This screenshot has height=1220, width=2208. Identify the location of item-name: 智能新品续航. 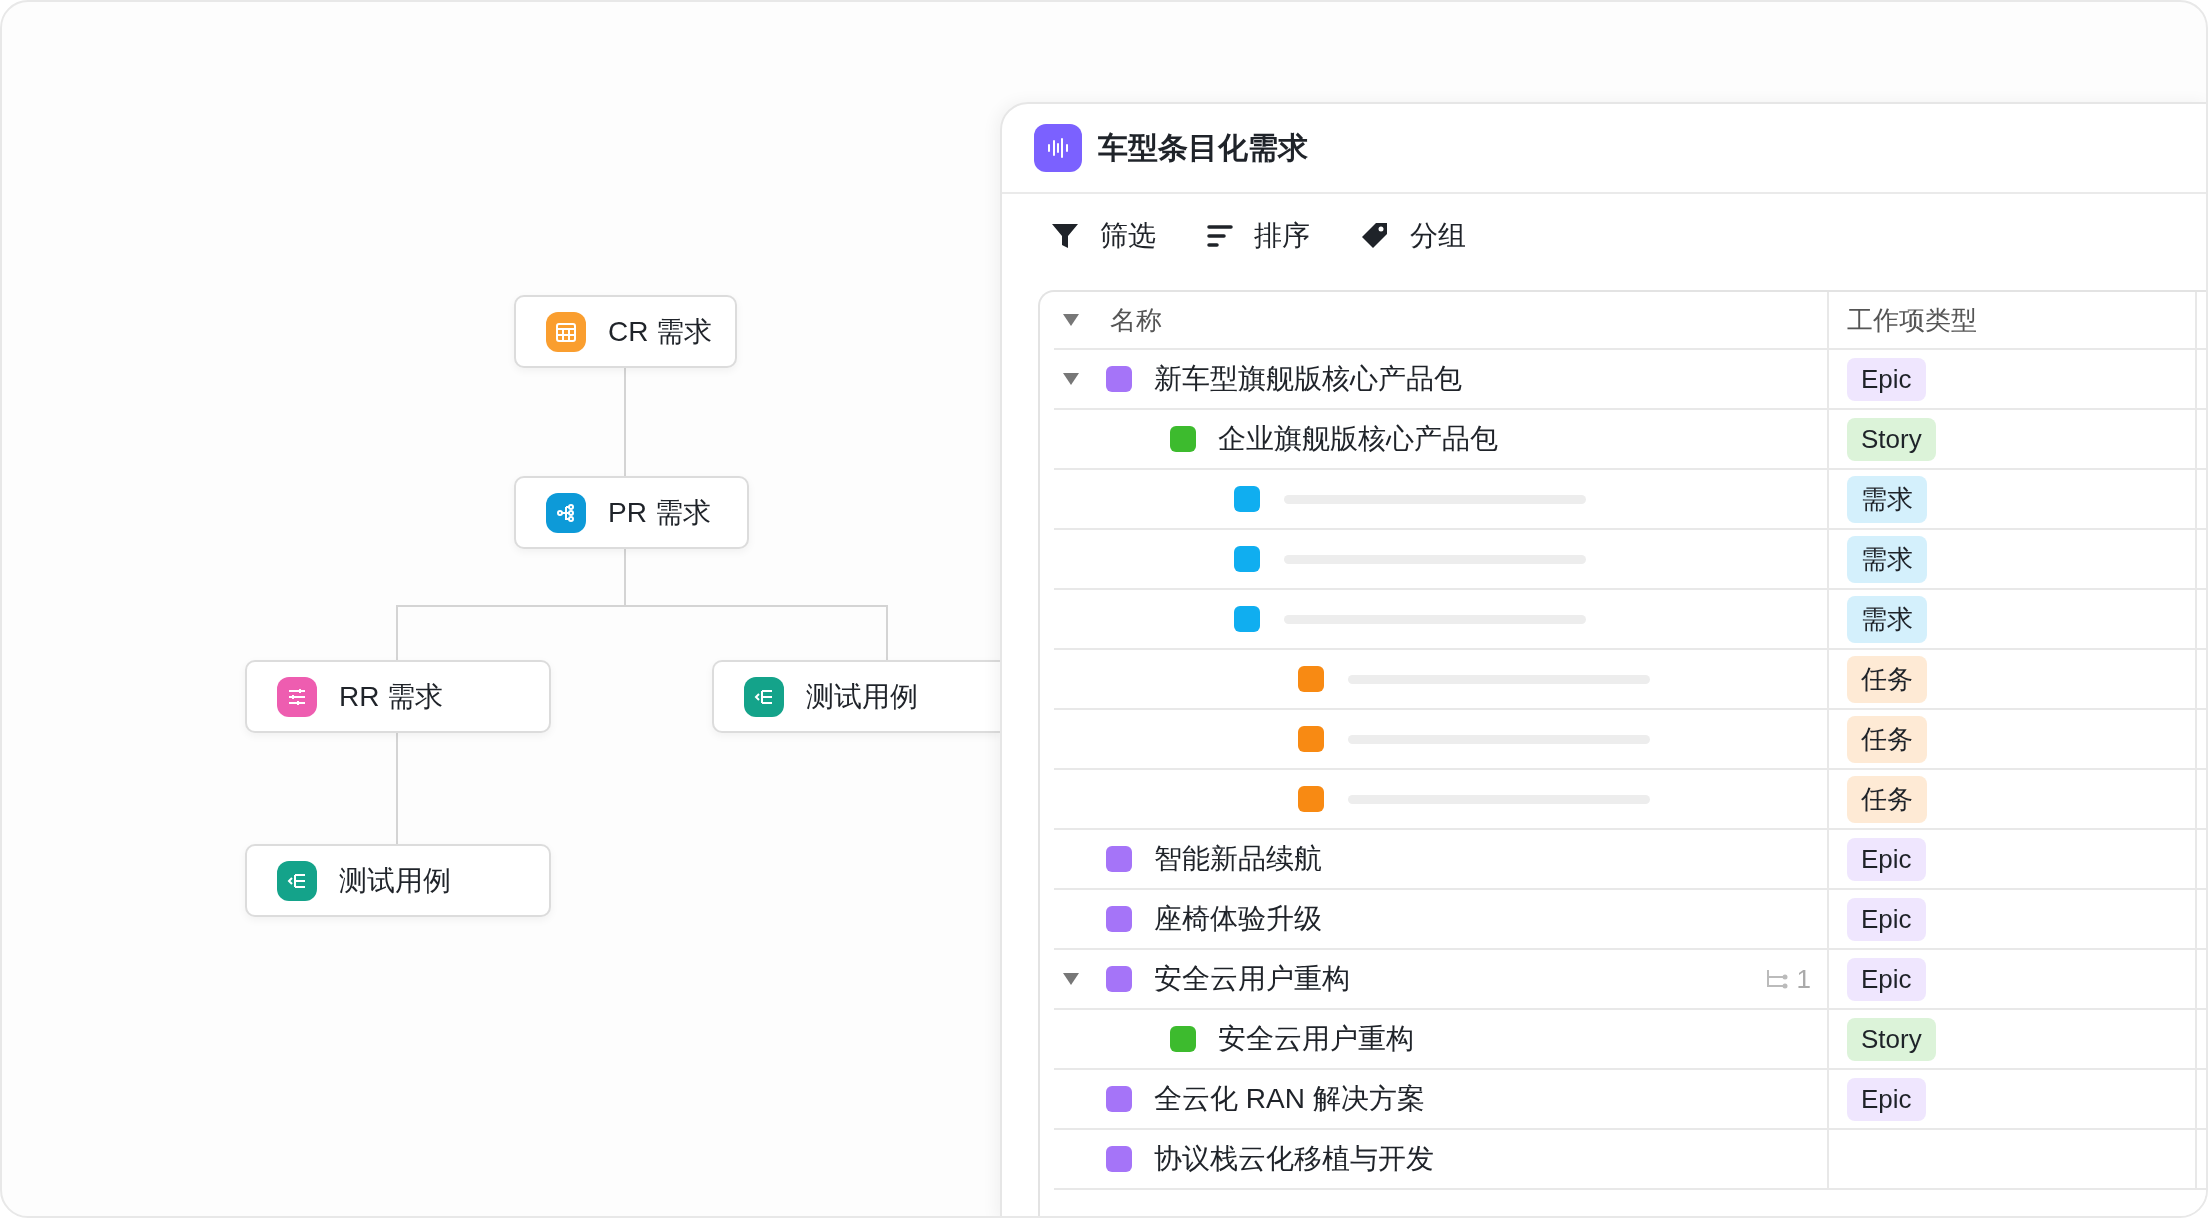
(1238, 859).